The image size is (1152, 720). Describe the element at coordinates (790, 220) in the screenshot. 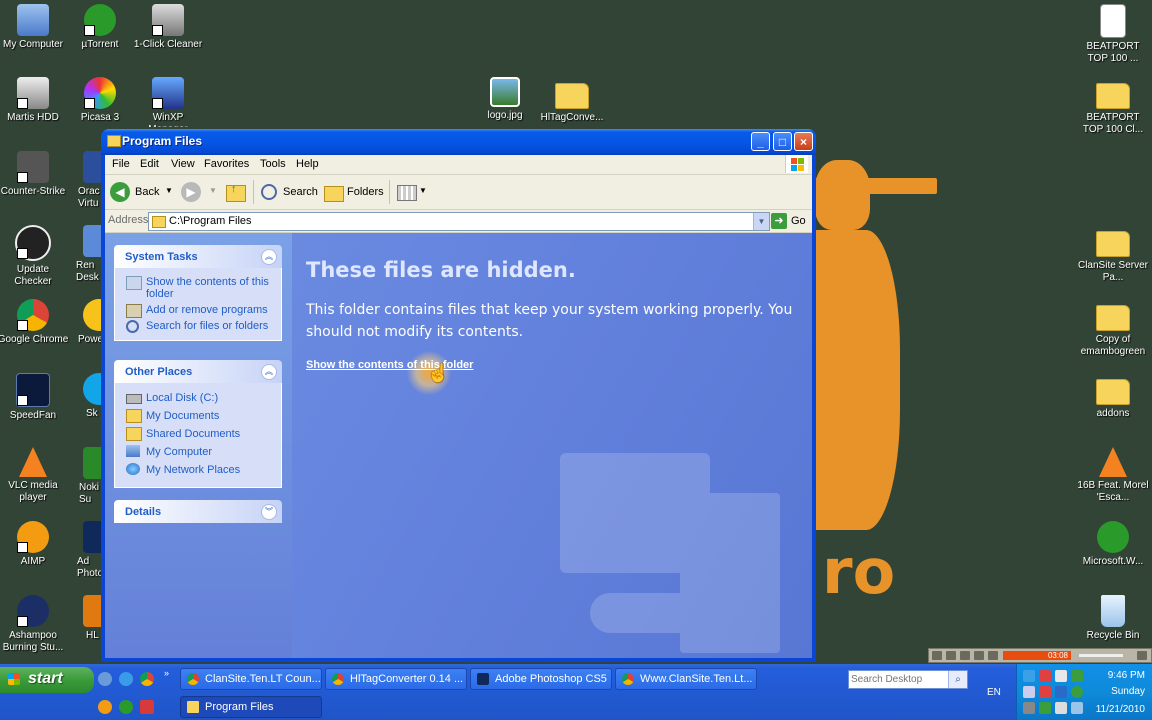

I see `go-button: ➜ Go` at that location.